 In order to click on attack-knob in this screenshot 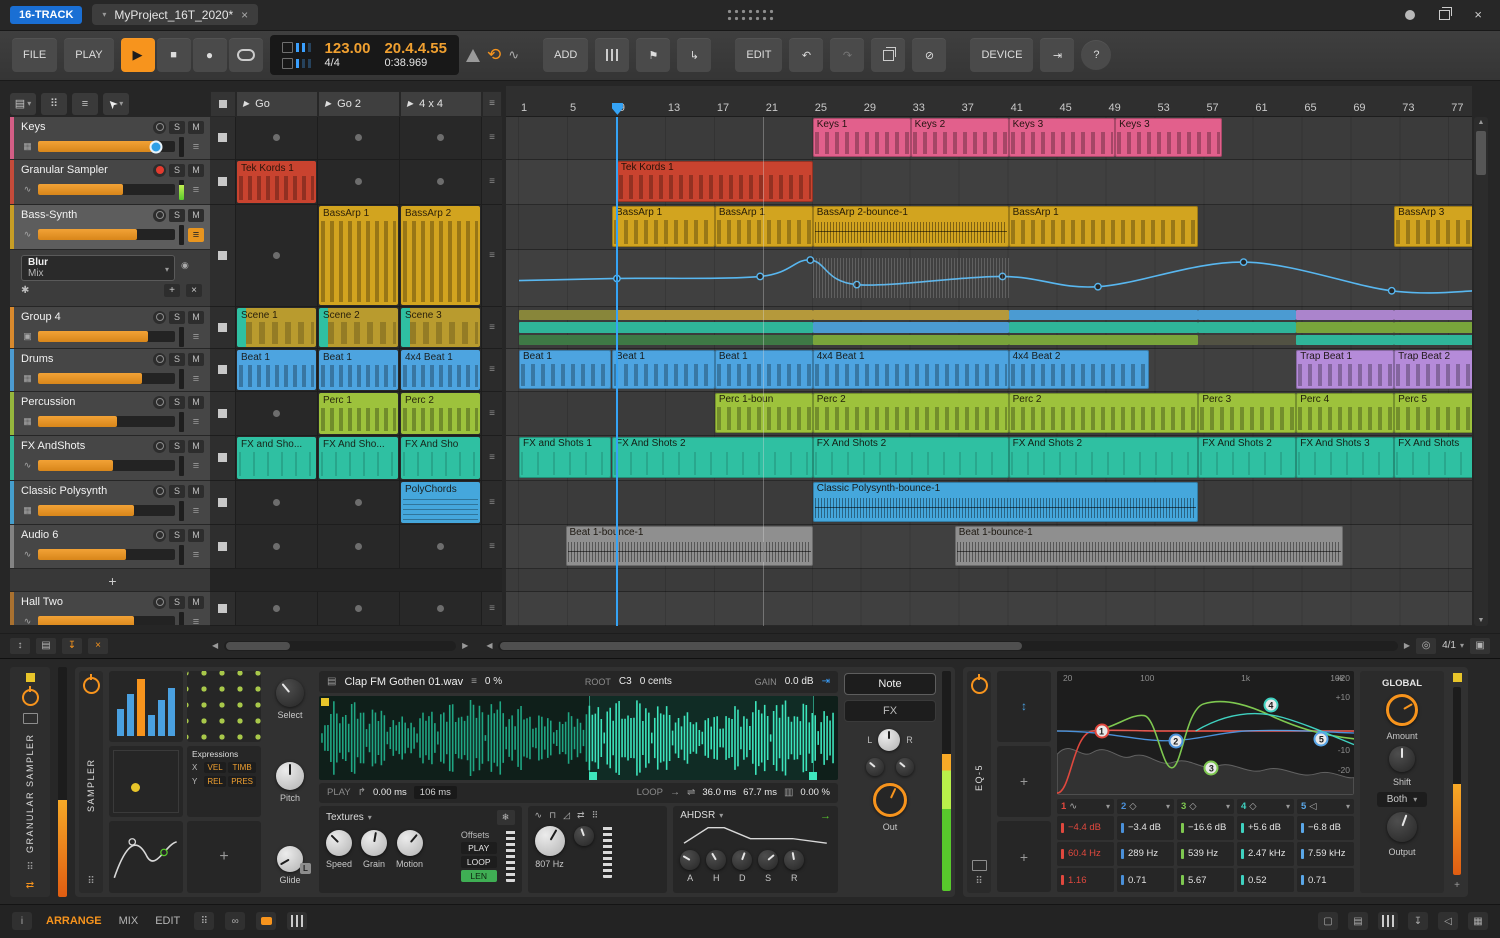, I will do `click(690, 859)`.